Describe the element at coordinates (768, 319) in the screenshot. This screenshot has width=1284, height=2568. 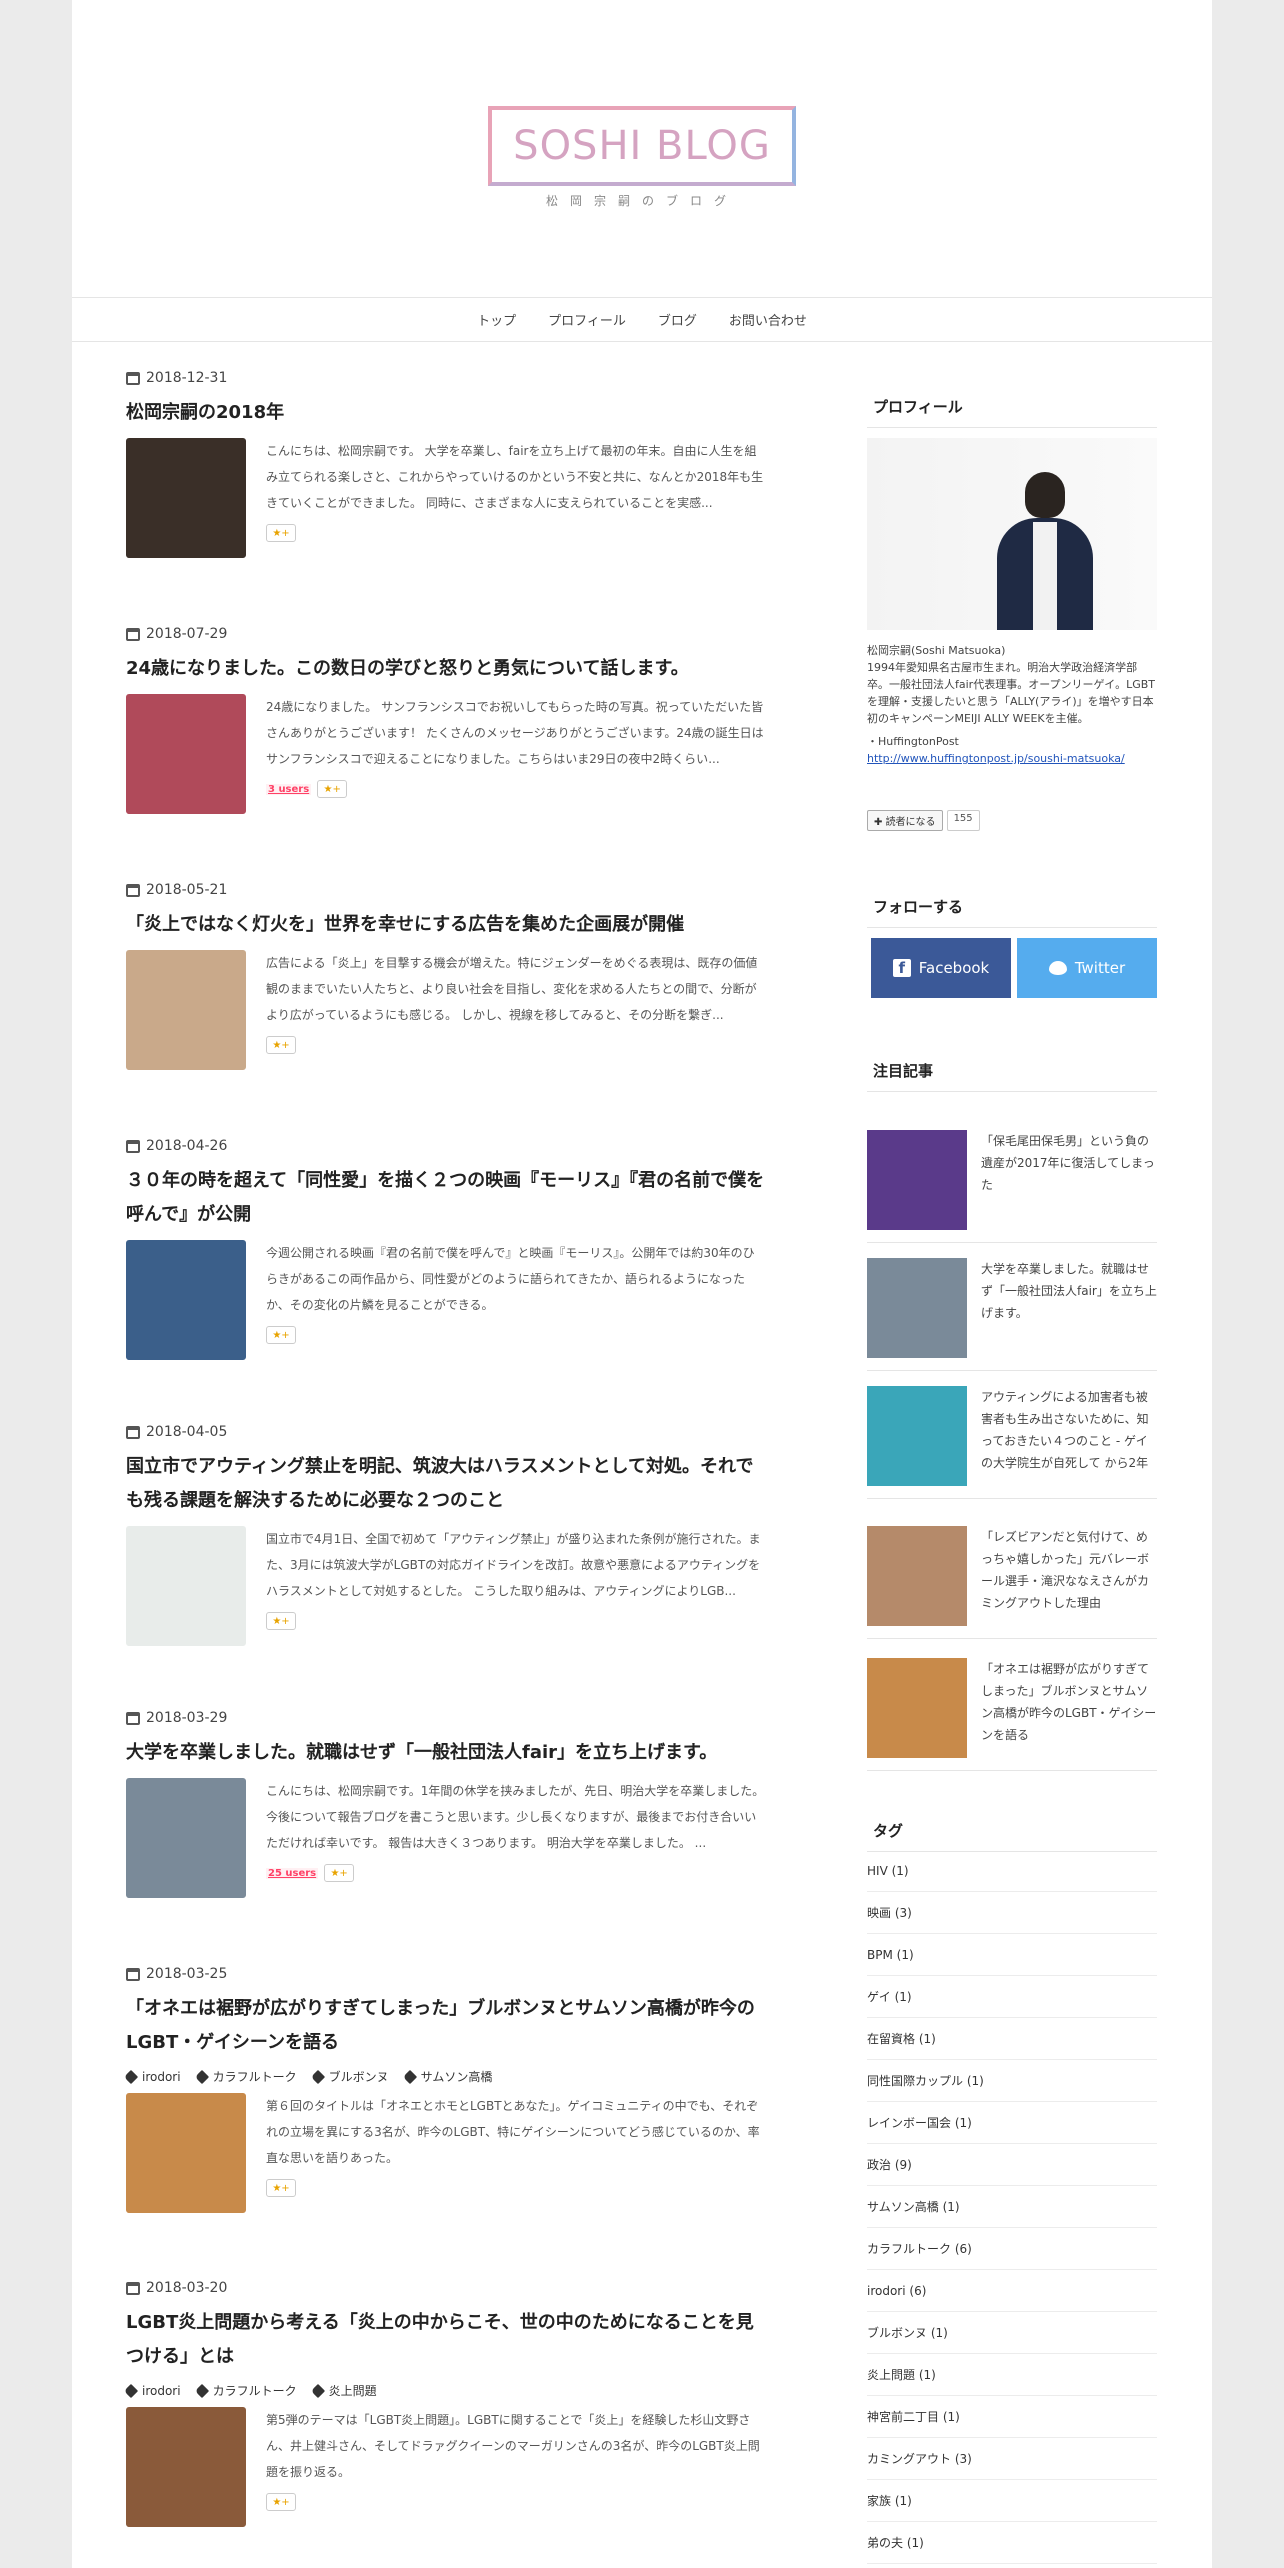
I see `nav-contact: お問い合わせ` at that location.